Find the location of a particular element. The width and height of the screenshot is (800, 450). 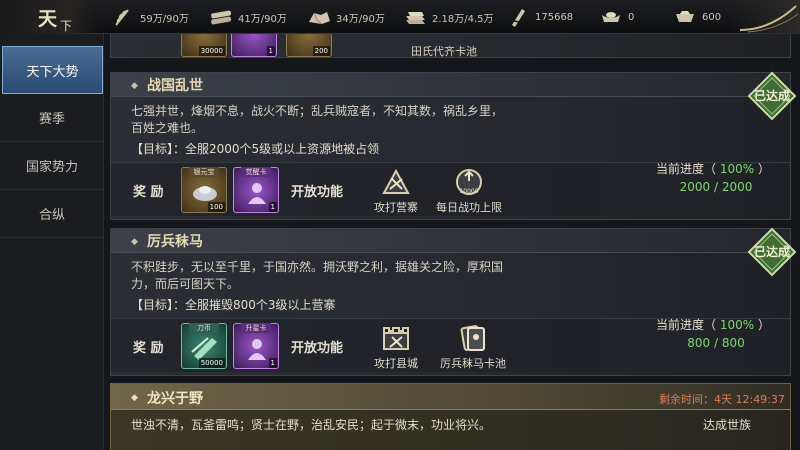

resource-stone: 34万/90万 is located at coordinates (345, 17).